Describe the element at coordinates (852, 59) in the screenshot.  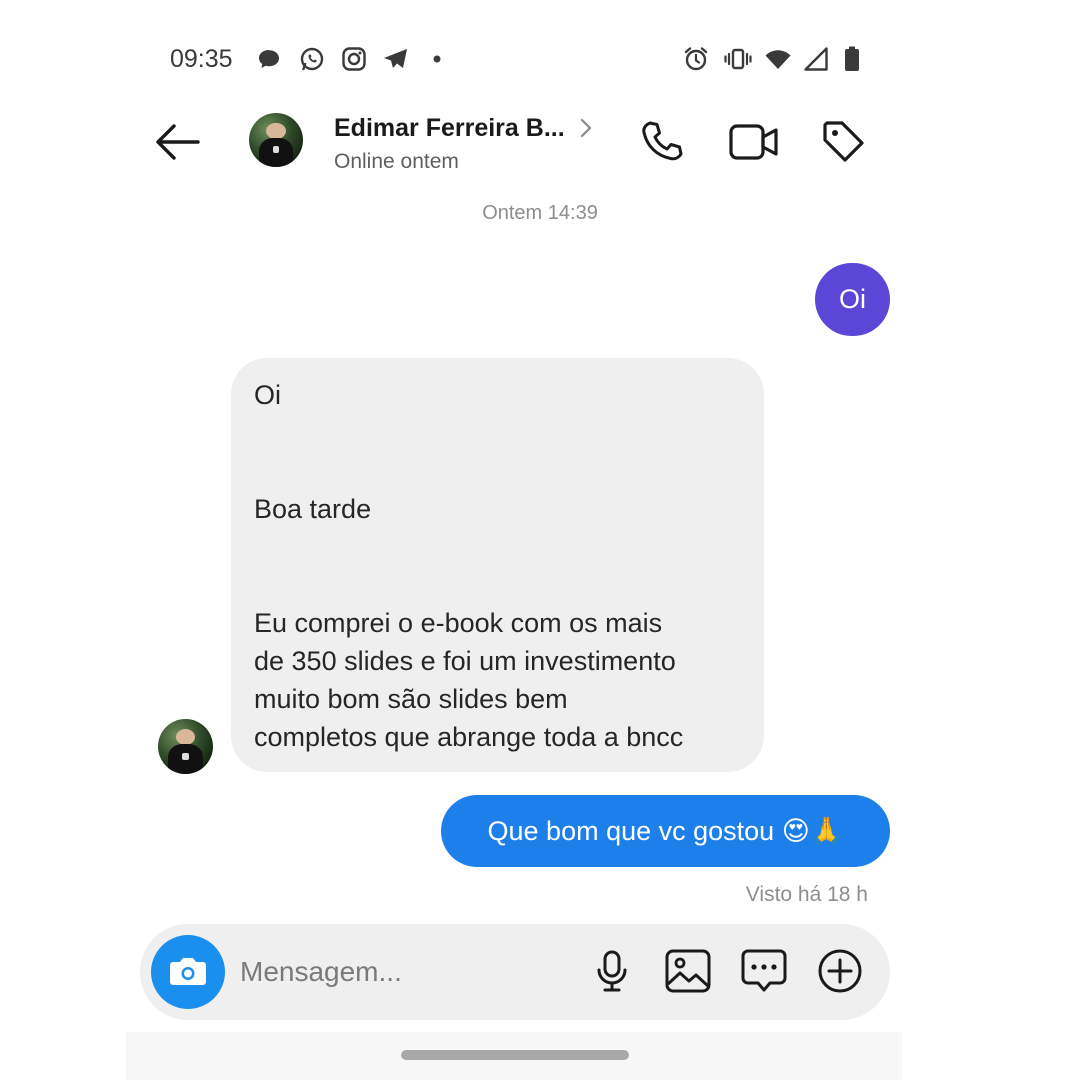
I see `battery-icon` at that location.